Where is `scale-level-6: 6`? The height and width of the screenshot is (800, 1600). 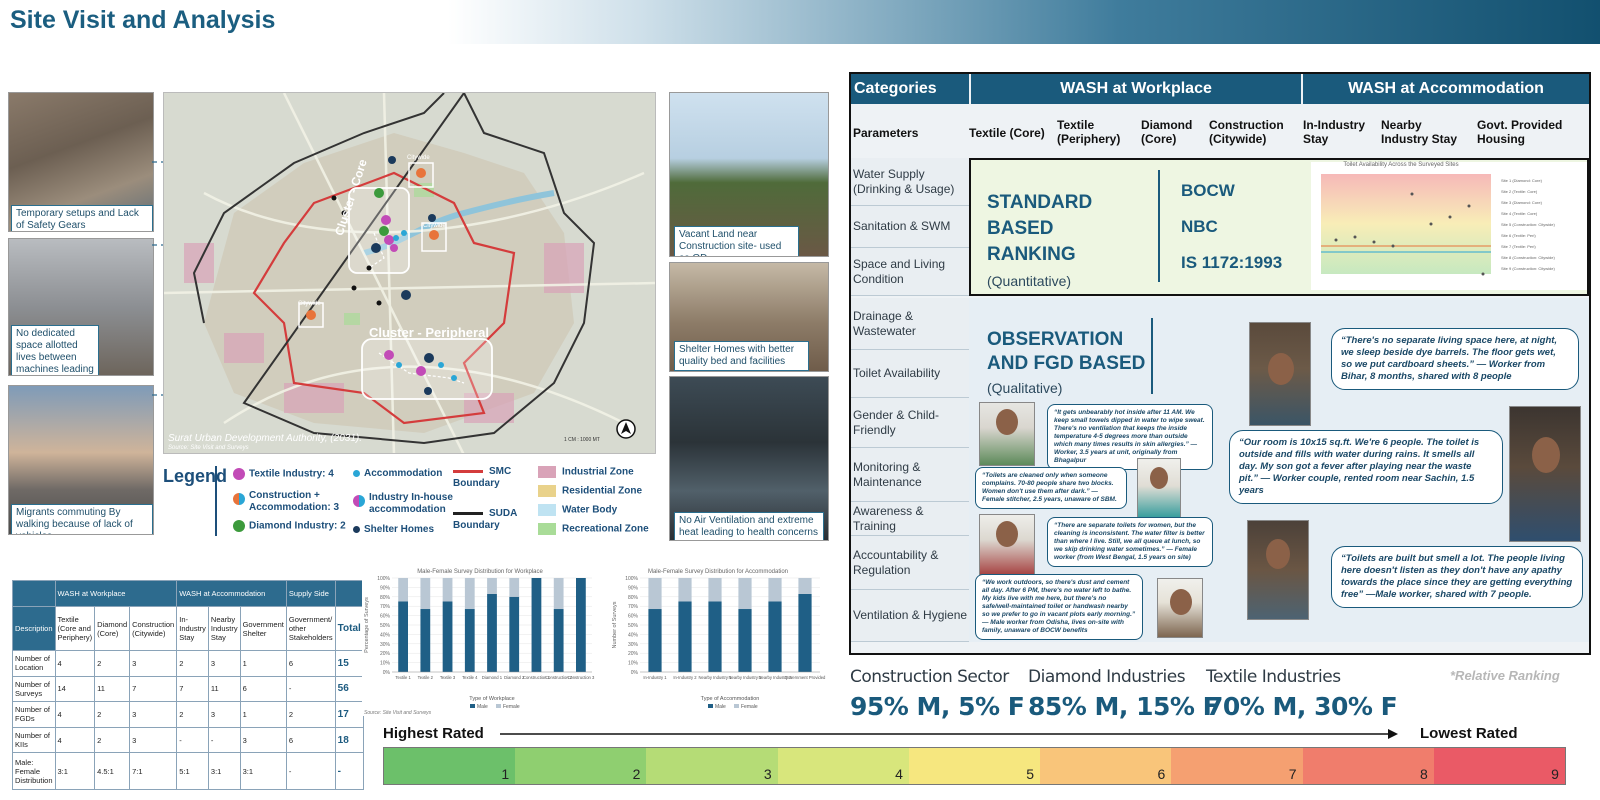
scale-level-6: 6 is located at coordinates (1106, 766).